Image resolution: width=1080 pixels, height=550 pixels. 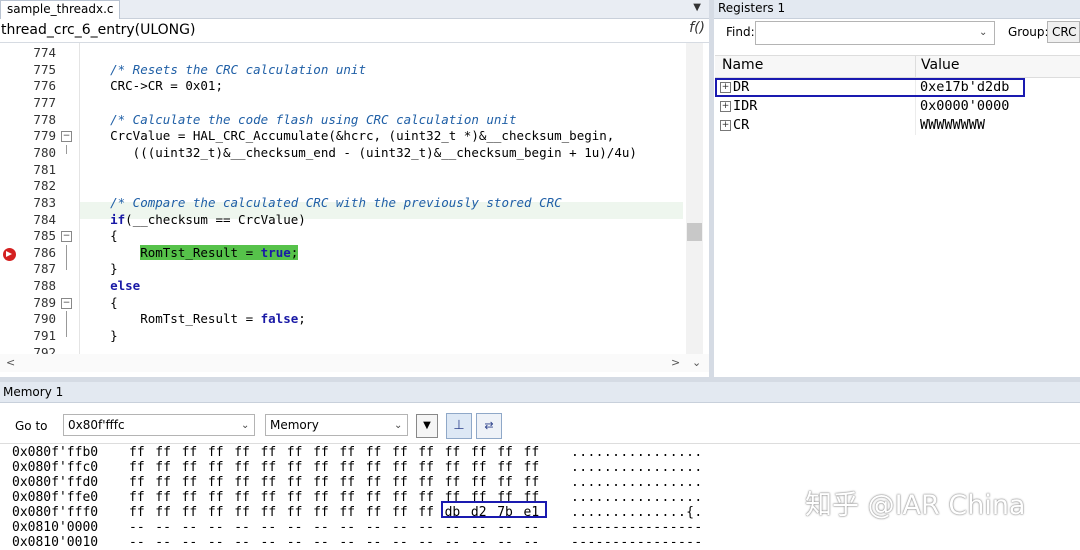 I want to click on register-row-idr: + IDR 0x0000'0000, so click(x=897, y=106).